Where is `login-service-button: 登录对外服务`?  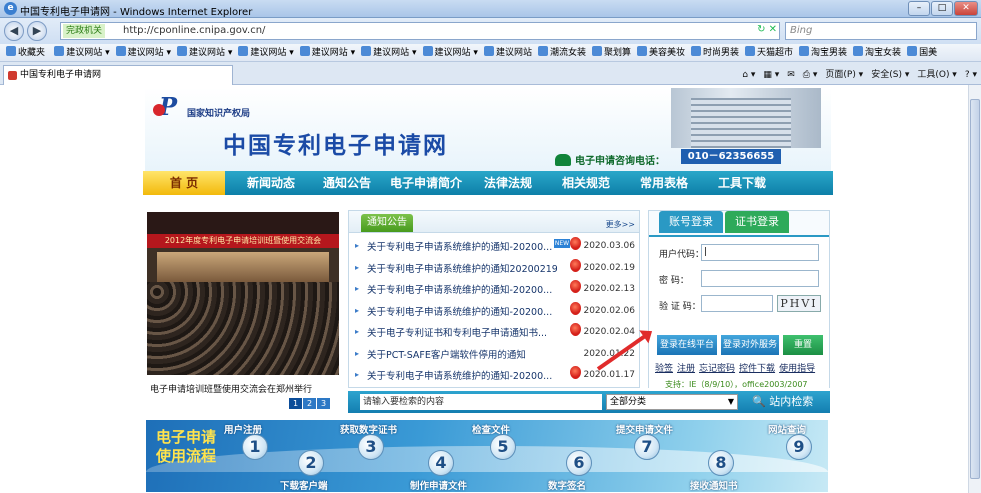 login-service-button: 登录对外服务 is located at coordinates (750, 345).